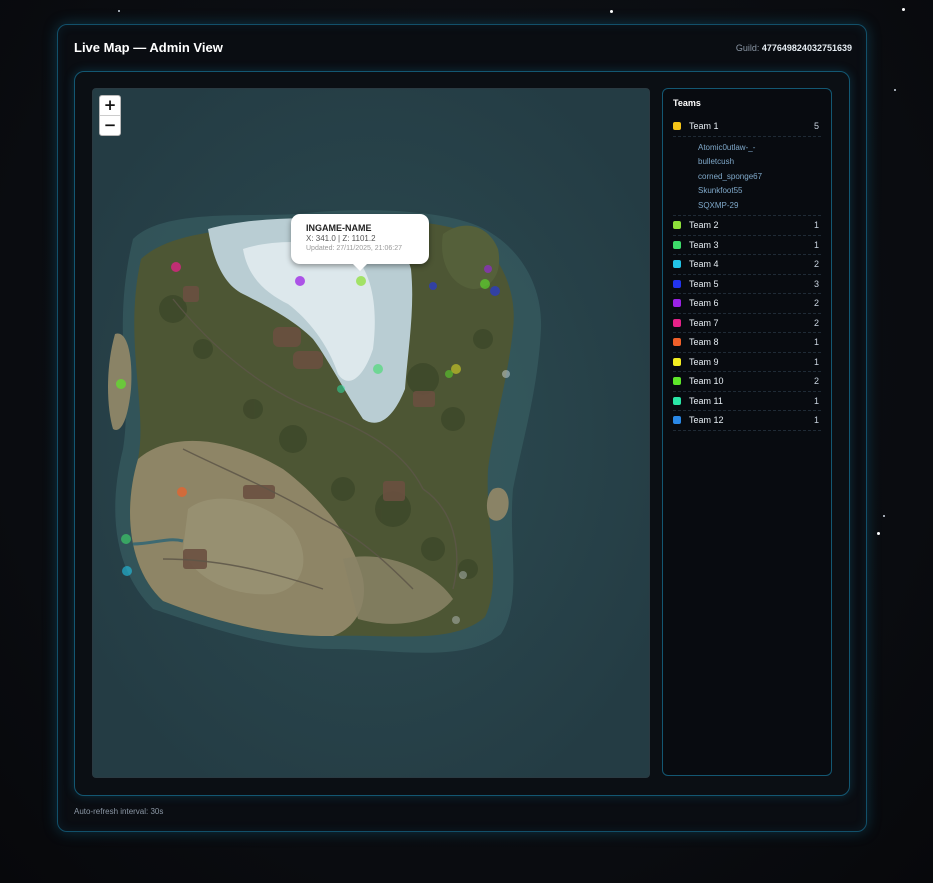 The height and width of the screenshot is (883, 933). I want to click on team-row: Team 9 1, so click(747, 362).